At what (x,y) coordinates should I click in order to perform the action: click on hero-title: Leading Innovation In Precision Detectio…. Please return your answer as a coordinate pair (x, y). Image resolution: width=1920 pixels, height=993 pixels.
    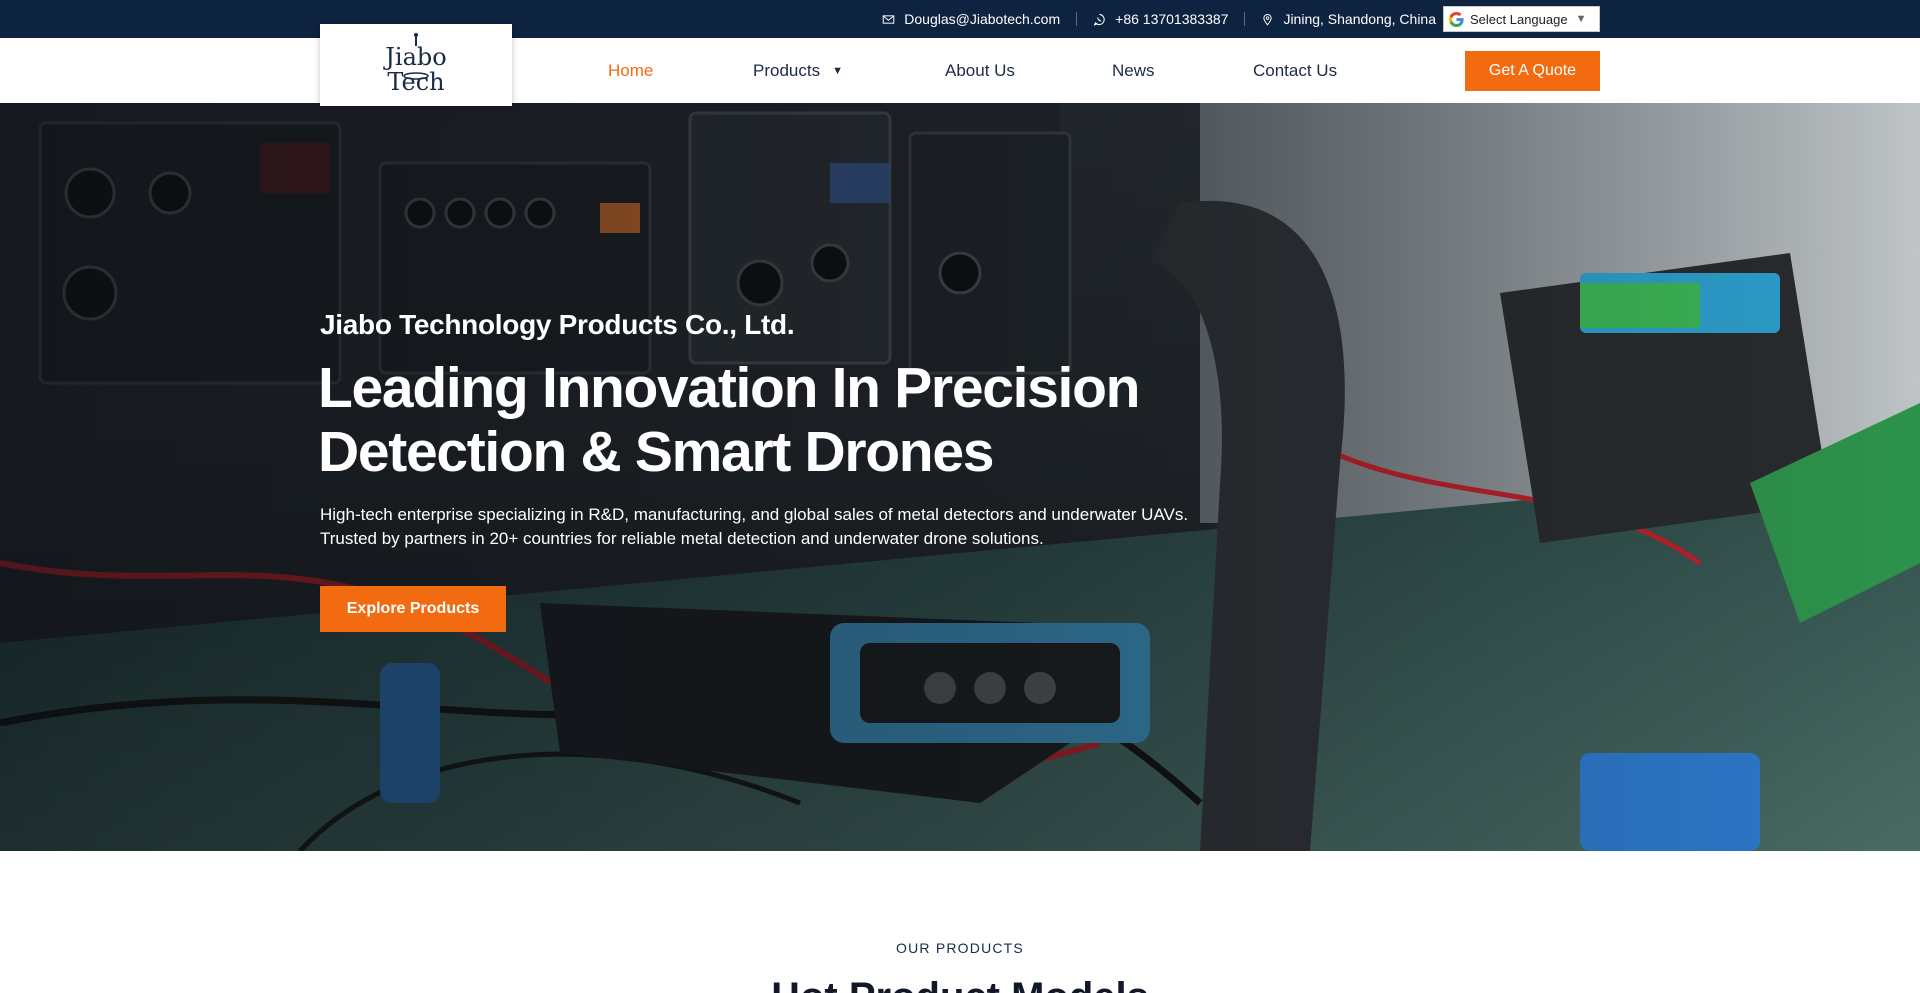
    Looking at the image, I should click on (729, 420).